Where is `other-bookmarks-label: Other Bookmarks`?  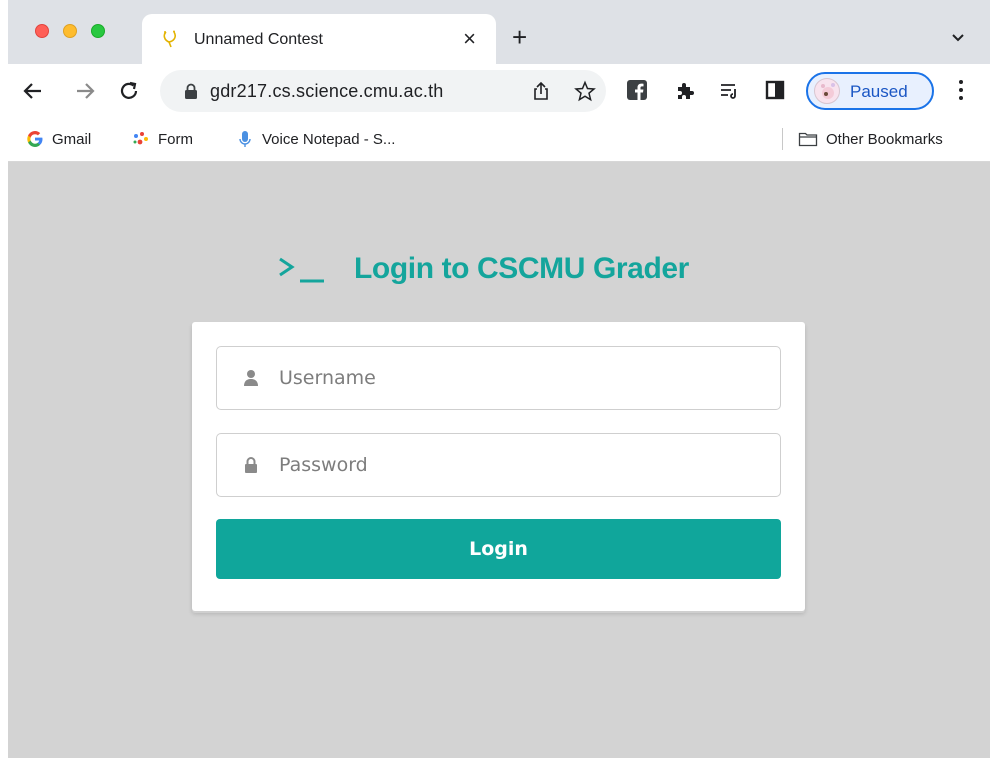 other-bookmarks-label: Other Bookmarks is located at coordinates (884, 139).